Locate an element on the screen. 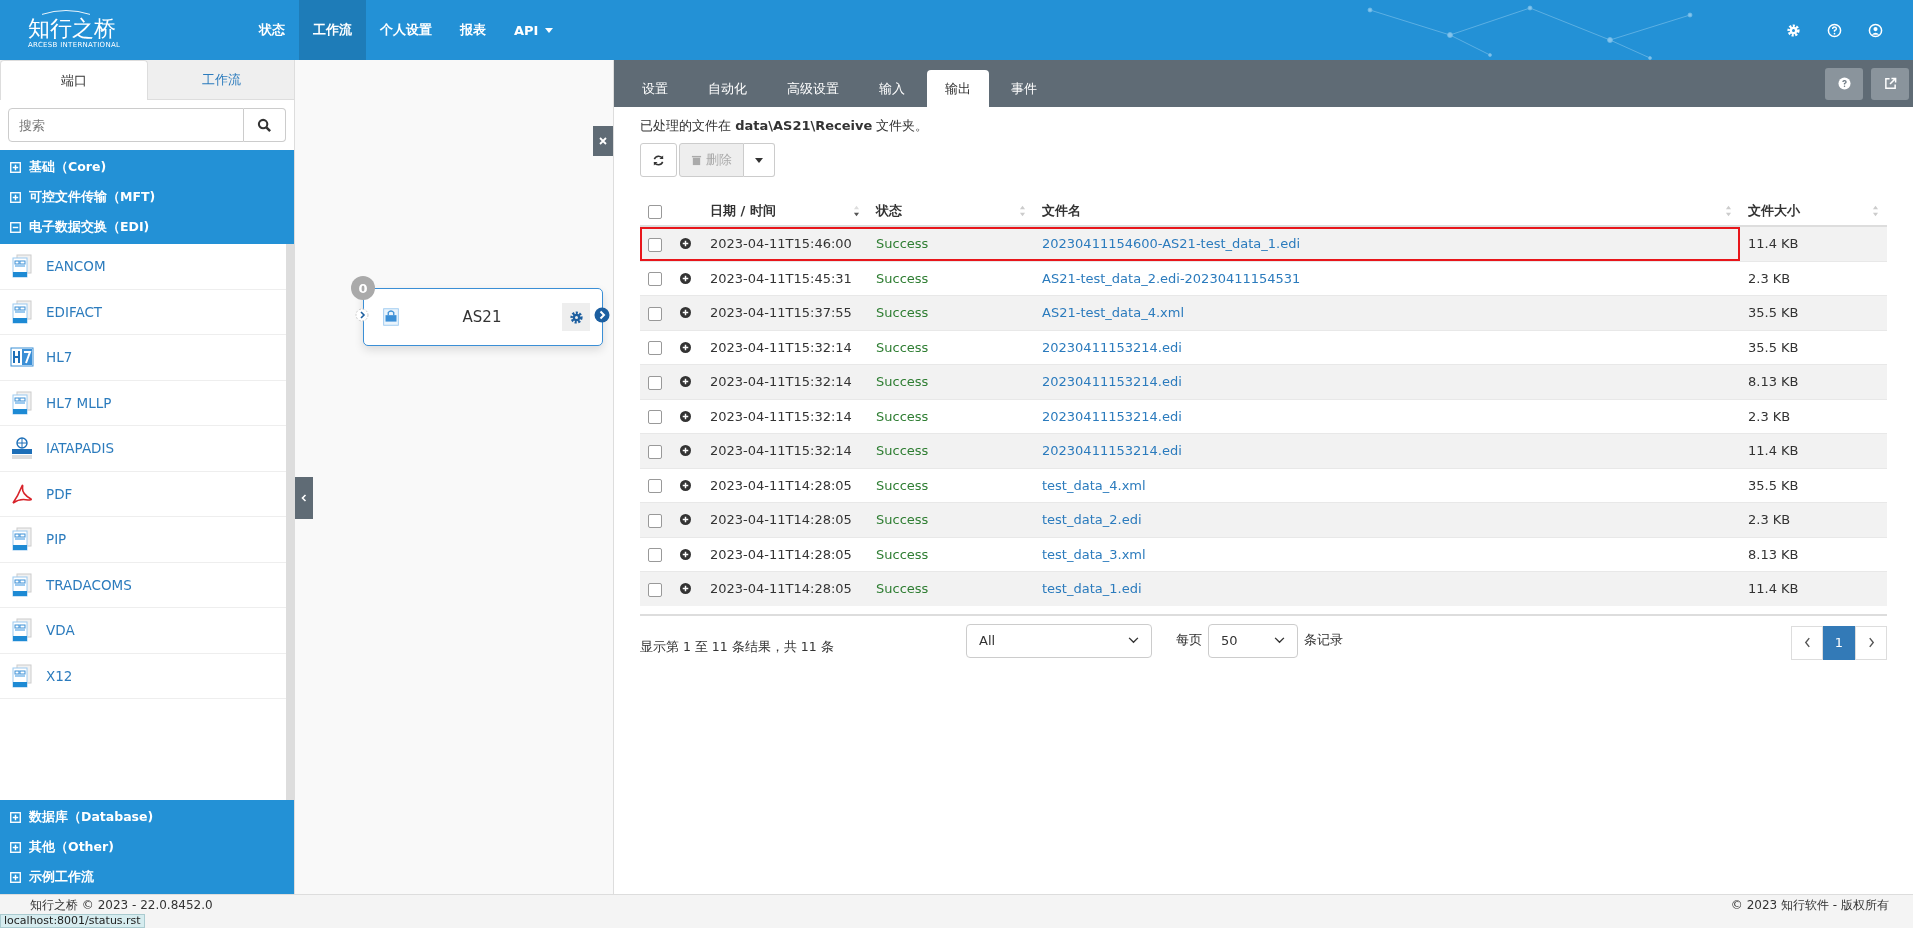 Image resolution: width=1913 pixels, height=928 pixels. panel-tab: 事件 is located at coordinates (1024, 88).